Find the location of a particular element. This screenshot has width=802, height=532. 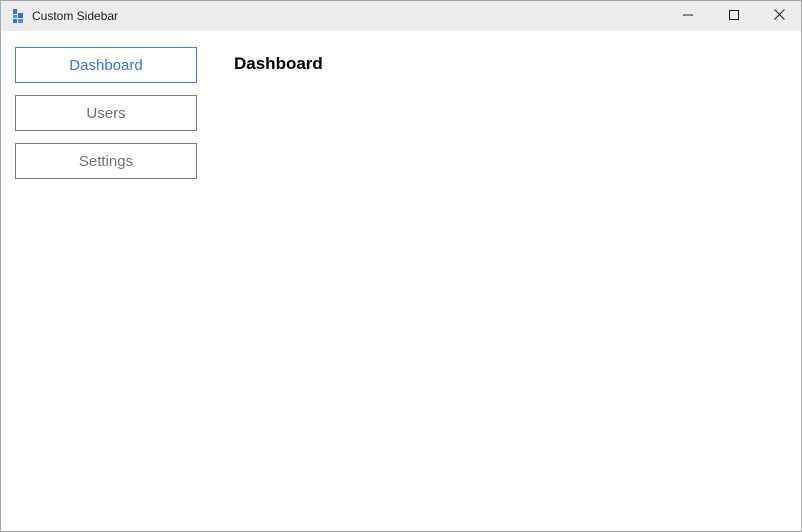

maximize-button is located at coordinates (734, 16).